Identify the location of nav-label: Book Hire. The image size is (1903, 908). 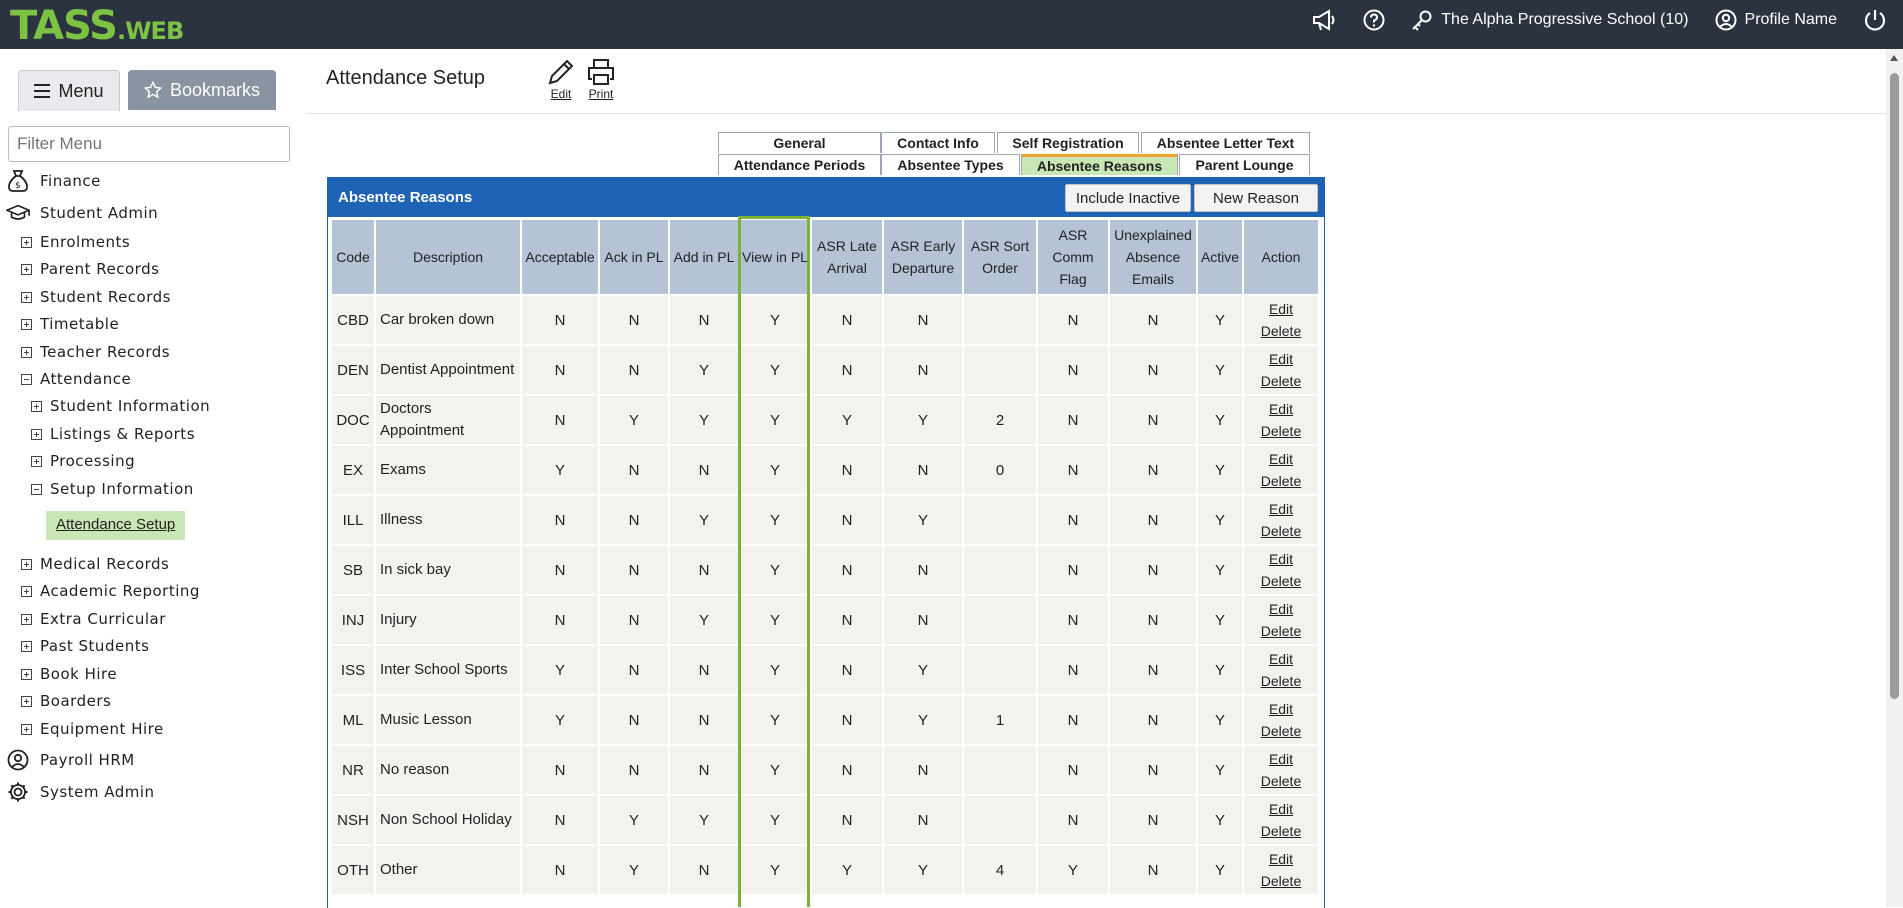
(79, 674).